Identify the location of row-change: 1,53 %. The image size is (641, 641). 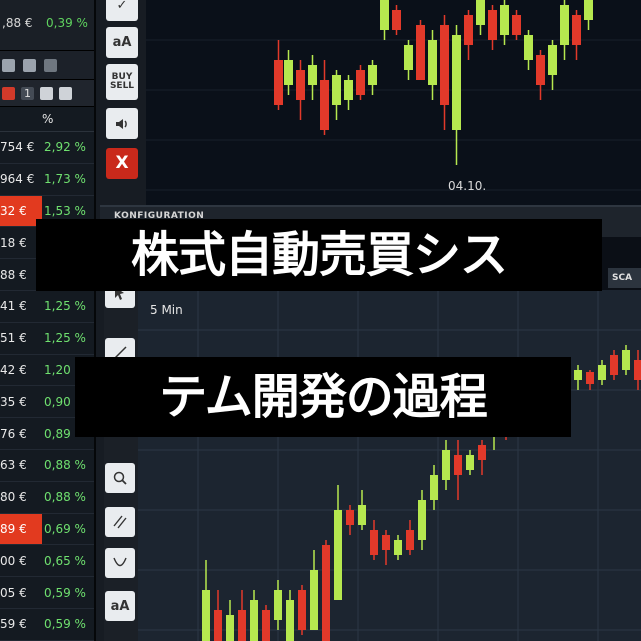
(65, 210).